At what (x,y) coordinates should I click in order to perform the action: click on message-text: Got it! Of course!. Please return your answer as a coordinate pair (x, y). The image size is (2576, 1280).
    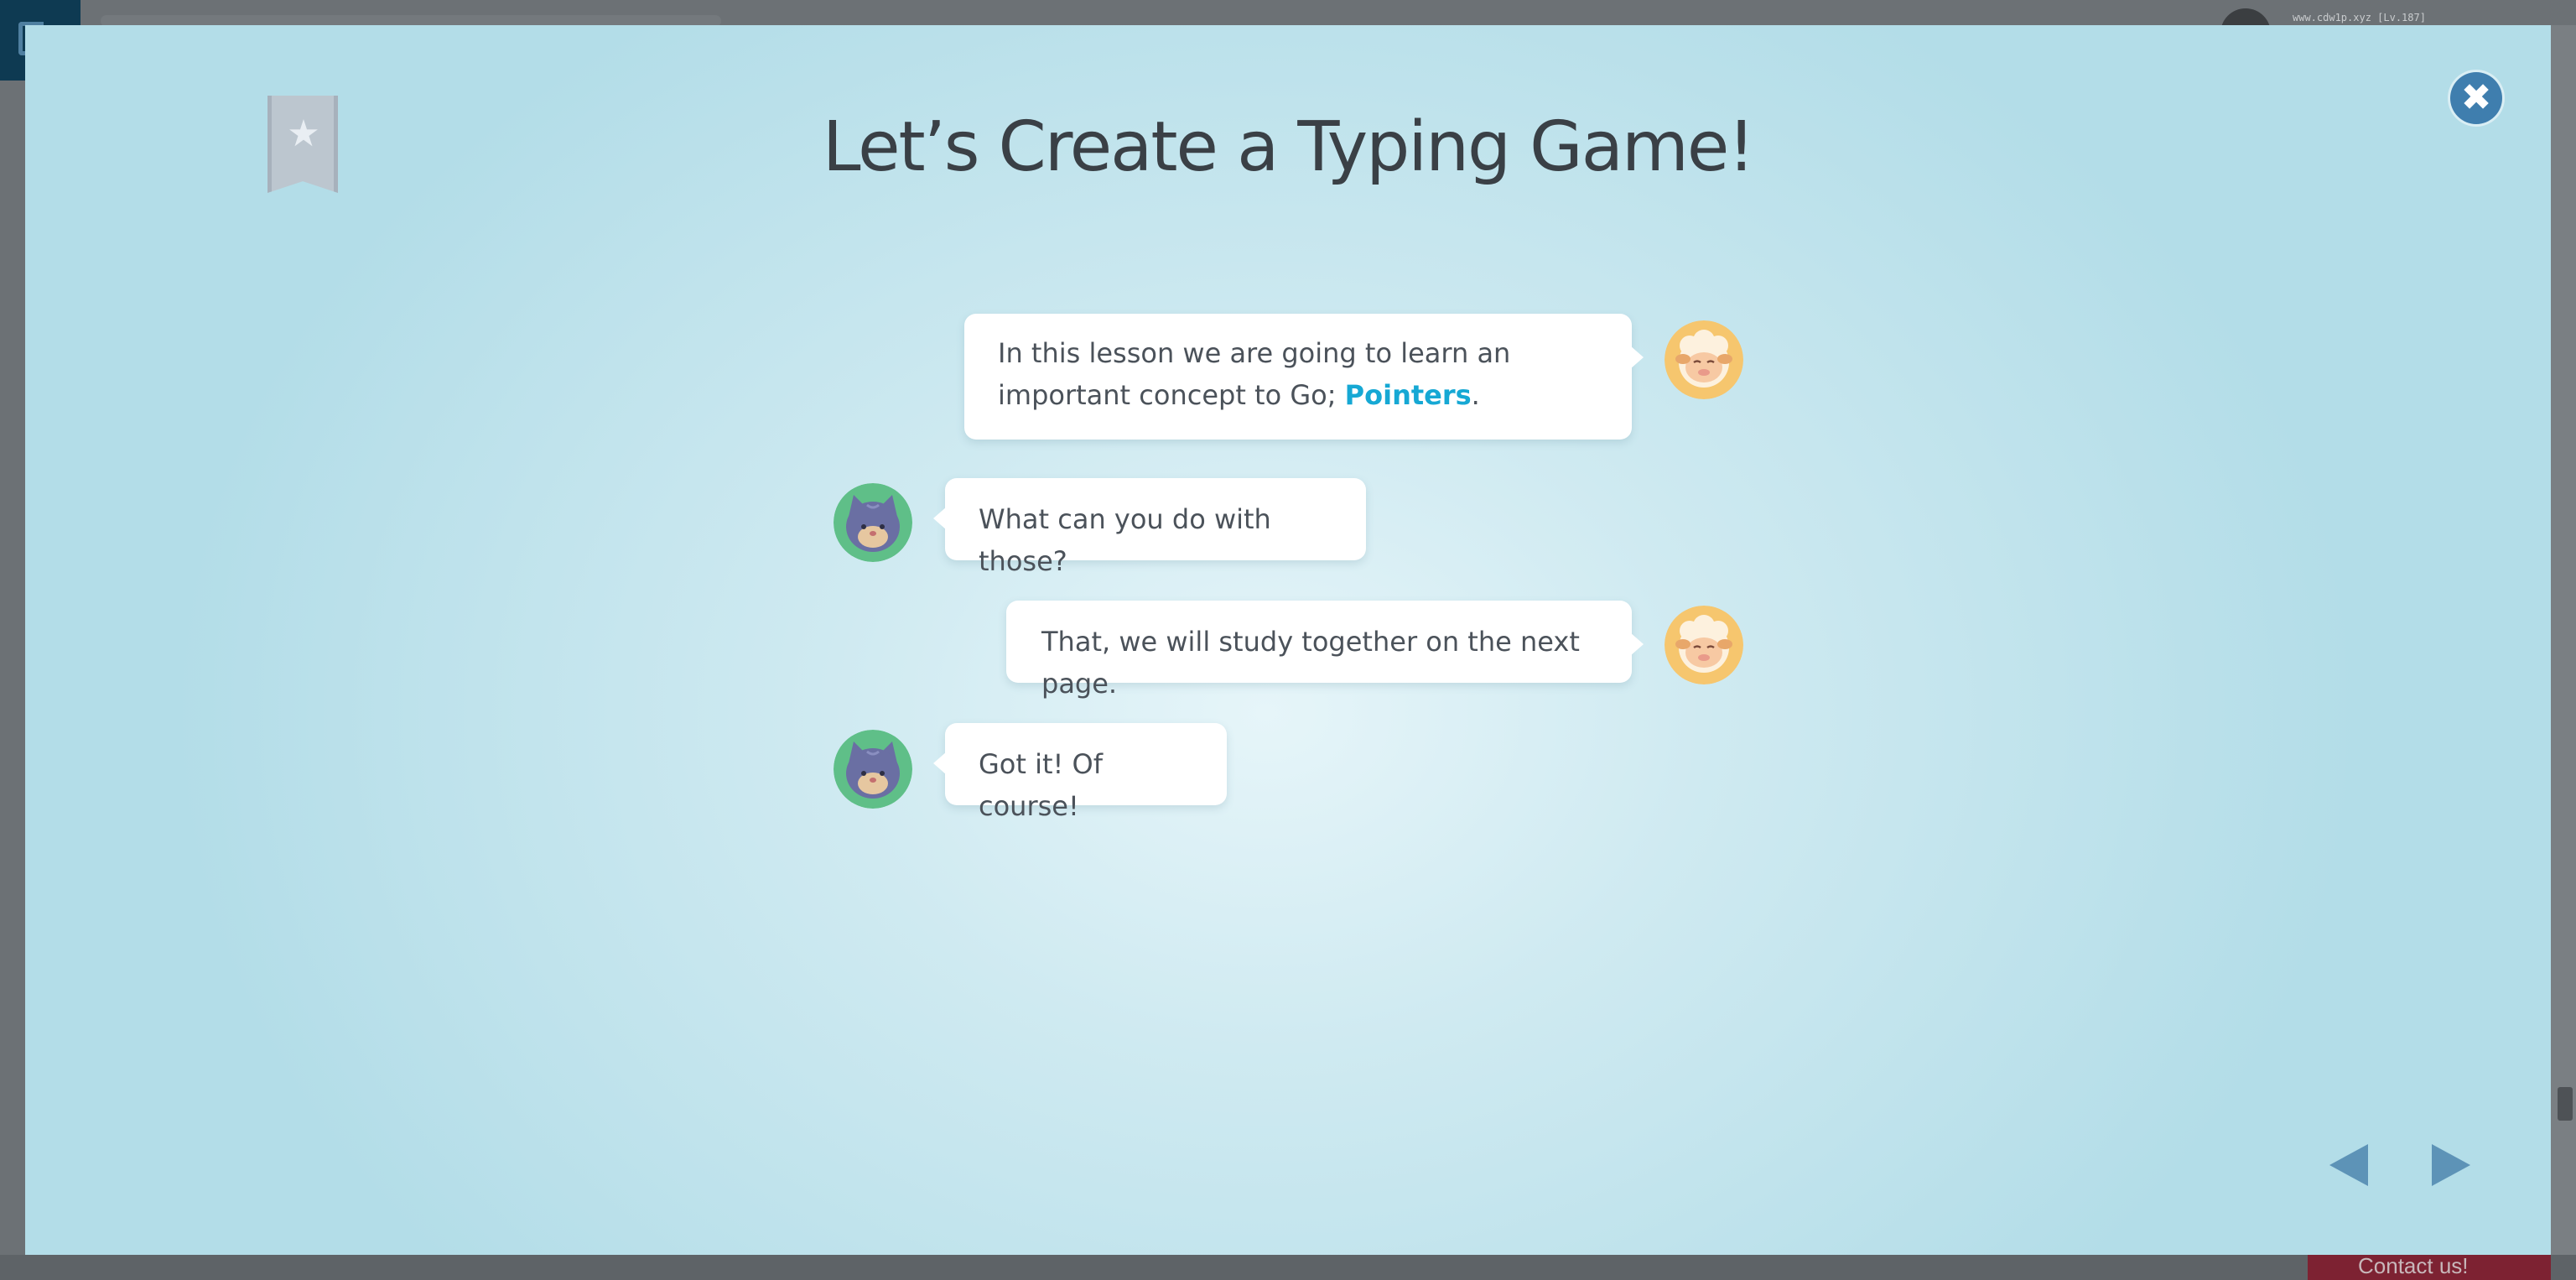
    Looking at the image, I should click on (1041, 785).